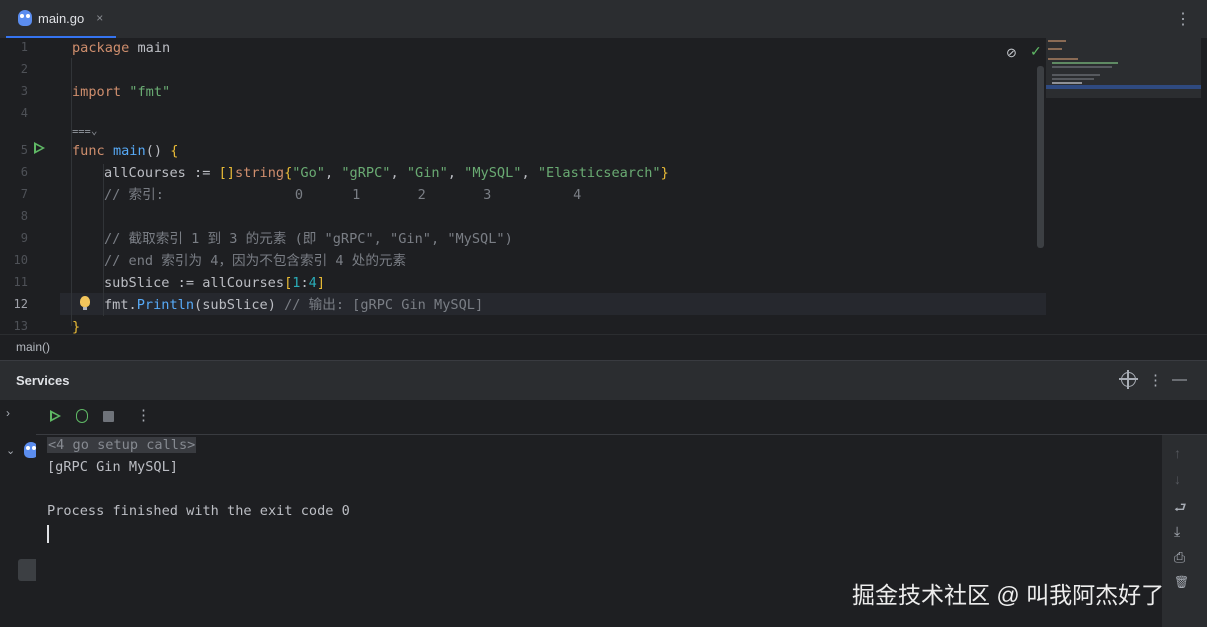  What do you see at coordinates (19, 513) in the screenshot?
I see `services-tree: › ⌄` at bounding box center [19, 513].